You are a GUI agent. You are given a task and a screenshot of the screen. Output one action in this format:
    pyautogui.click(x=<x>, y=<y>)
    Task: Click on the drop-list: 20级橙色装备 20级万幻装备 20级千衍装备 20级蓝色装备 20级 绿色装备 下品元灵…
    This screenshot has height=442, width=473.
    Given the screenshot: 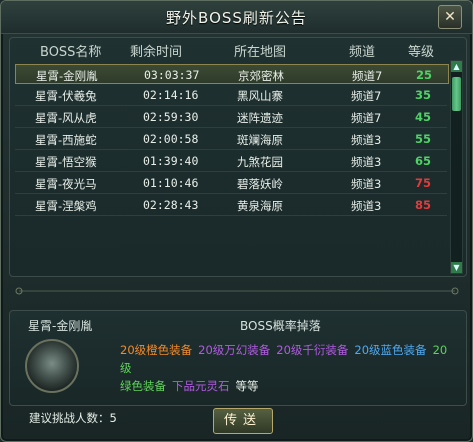 What is the action you would take?
    pyautogui.click(x=290, y=368)
    